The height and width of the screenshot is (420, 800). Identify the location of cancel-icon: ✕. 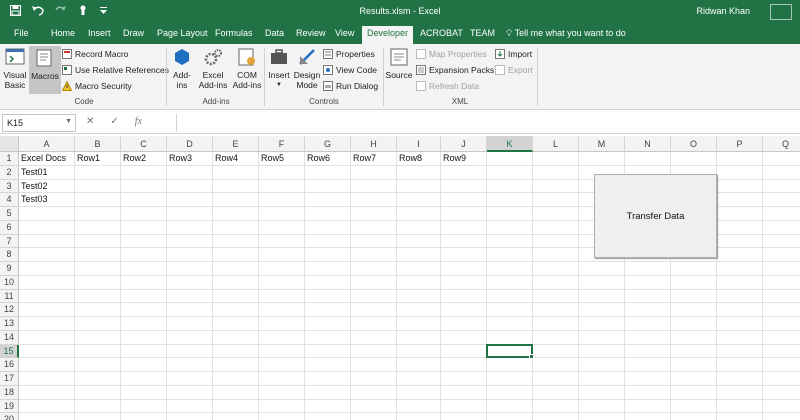
(90, 121).